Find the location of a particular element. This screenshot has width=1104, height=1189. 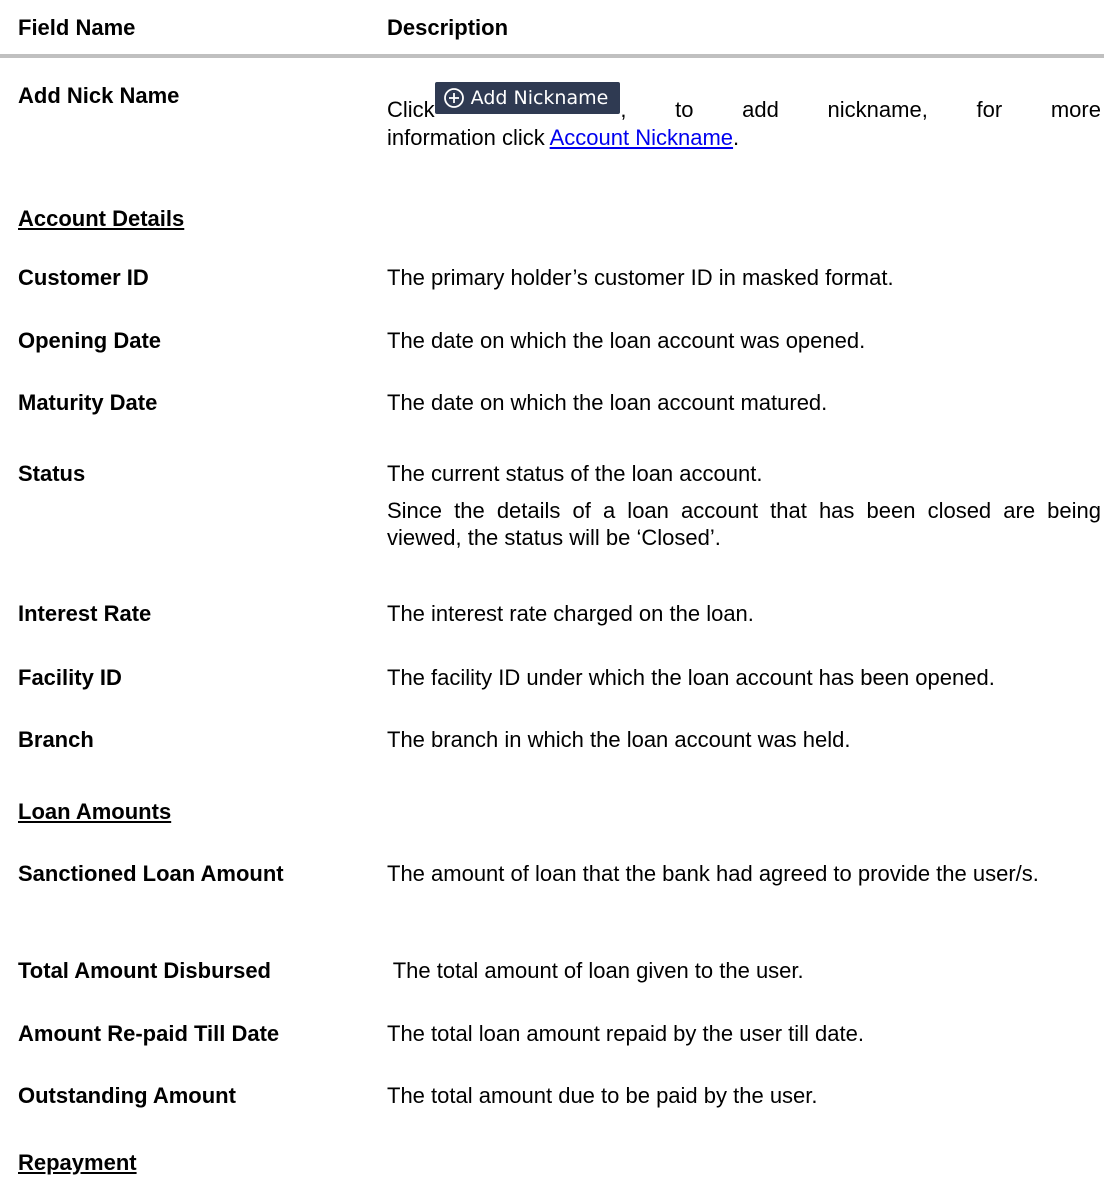

comma: , is located at coordinates (623, 109).